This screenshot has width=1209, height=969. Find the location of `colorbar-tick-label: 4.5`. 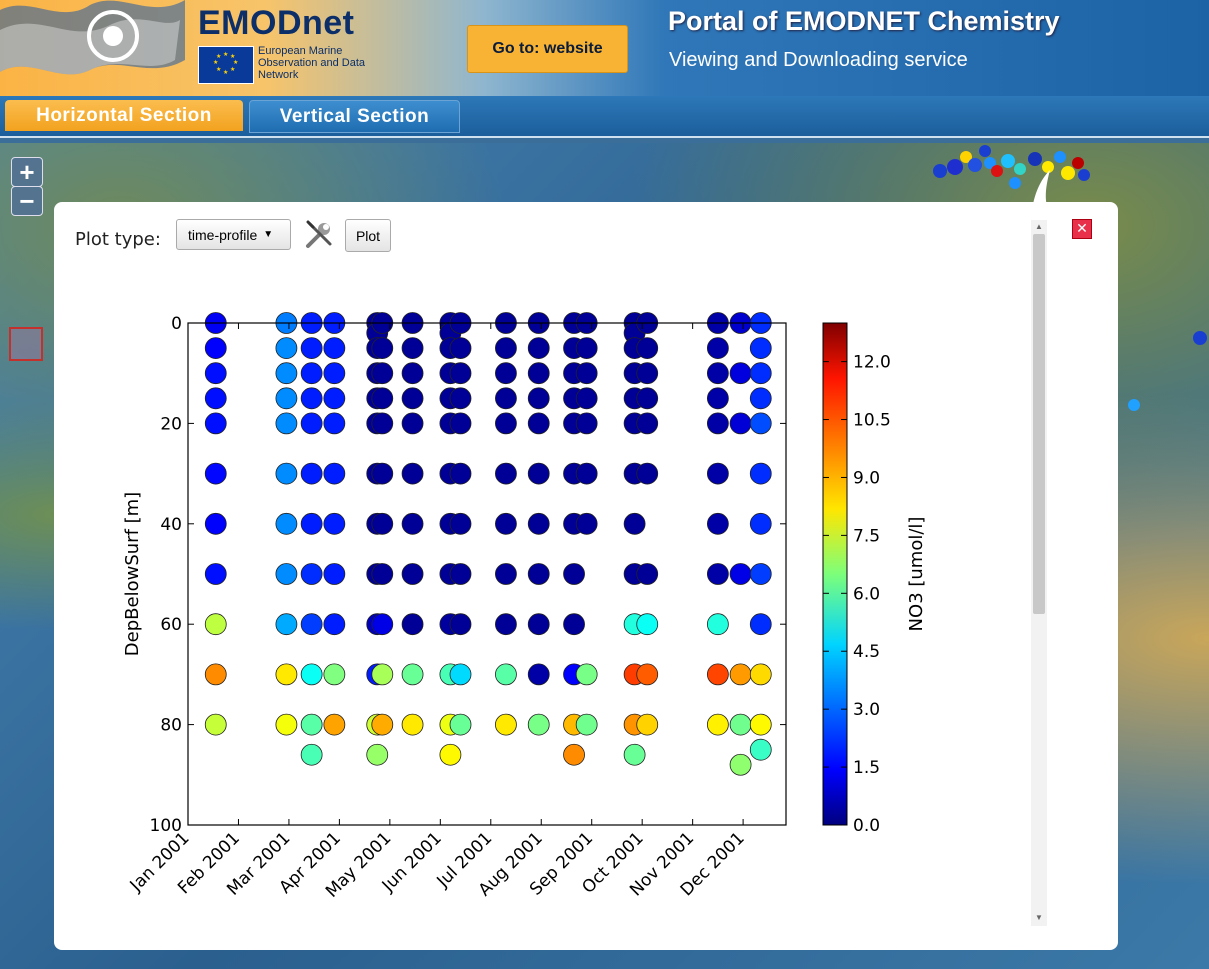

colorbar-tick-label: 4.5 is located at coordinates (866, 652).